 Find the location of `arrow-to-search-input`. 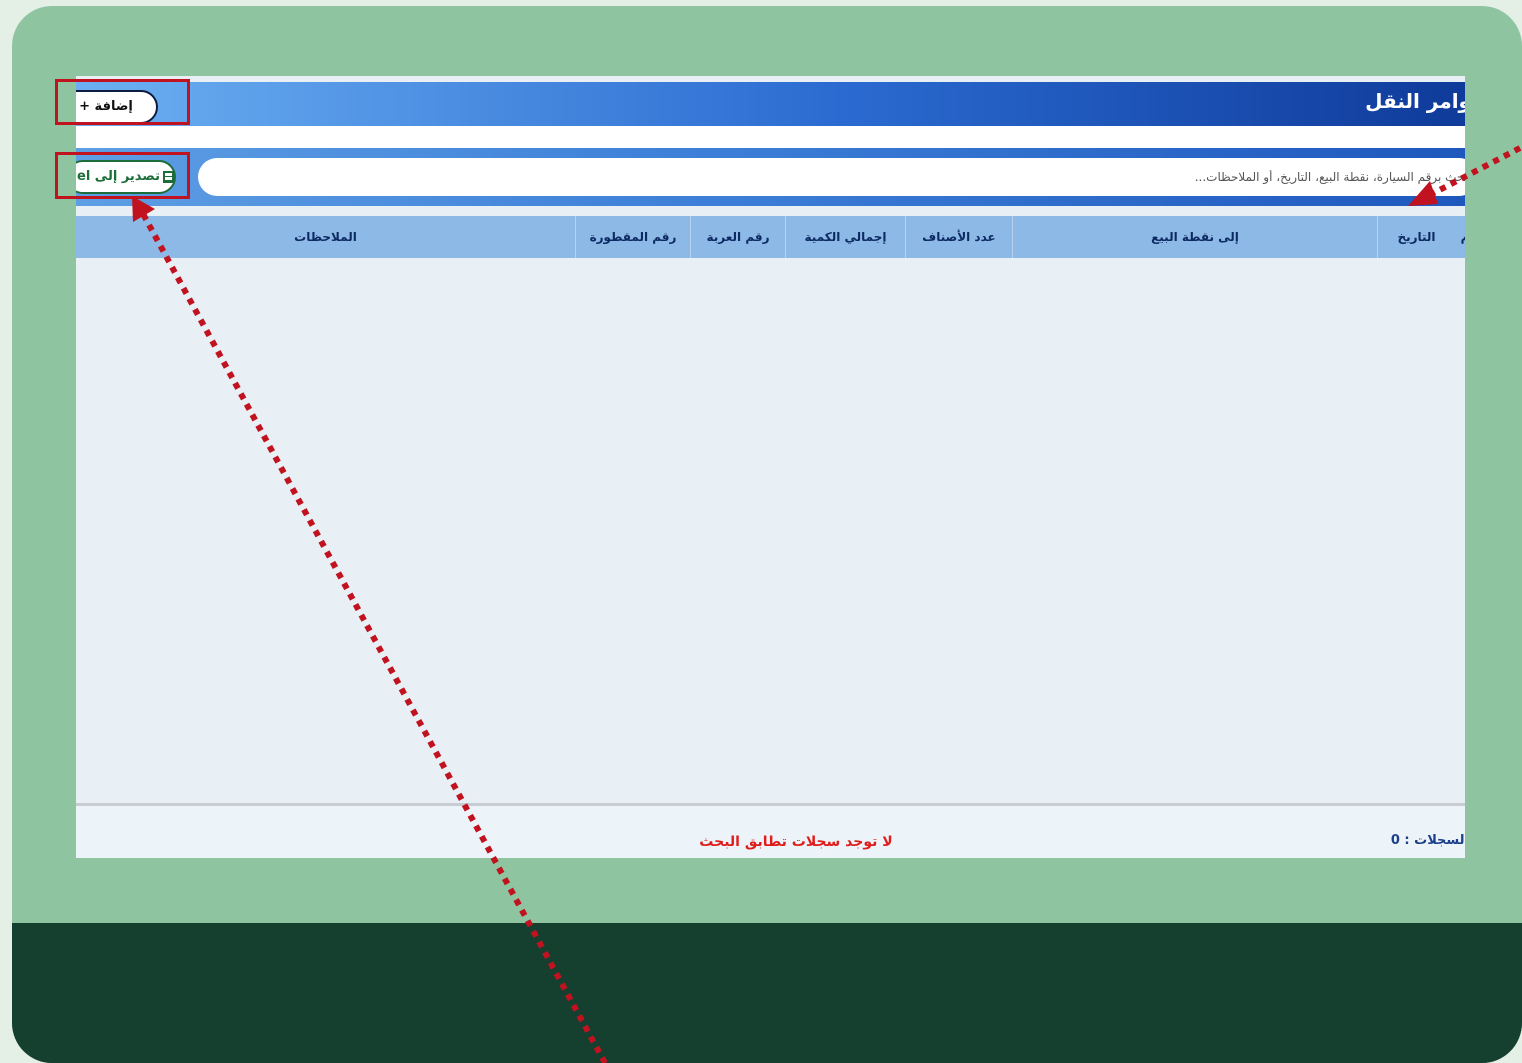

arrow-to-search-input is located at coordinates (1465, 175).